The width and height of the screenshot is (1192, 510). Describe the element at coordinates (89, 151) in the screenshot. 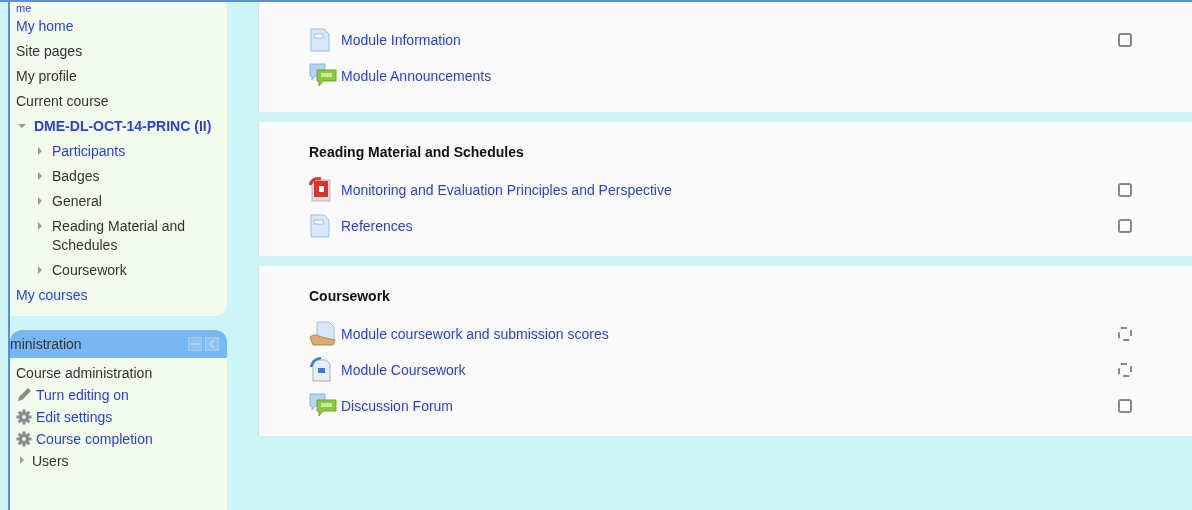

I see `nav-link: Participants` at that location.